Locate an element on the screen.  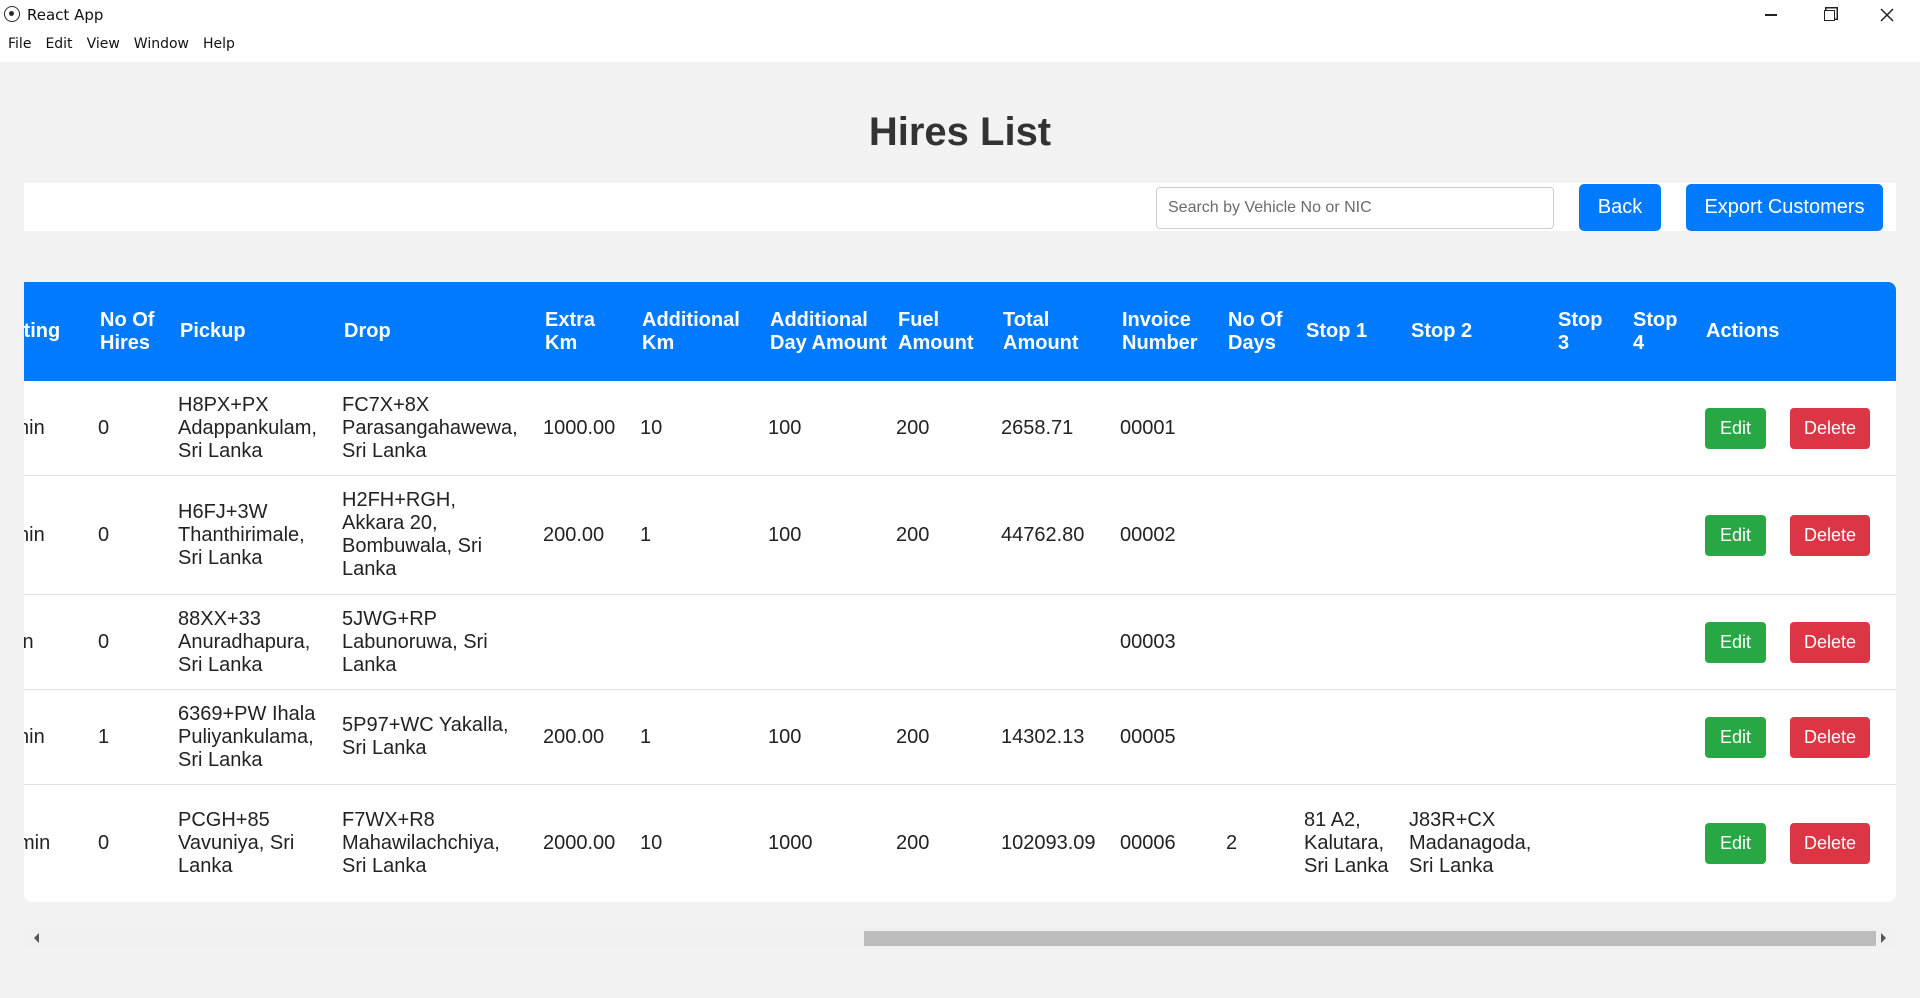
cell-total-amount: 44762.80 is located at coordinates (1043, 534).